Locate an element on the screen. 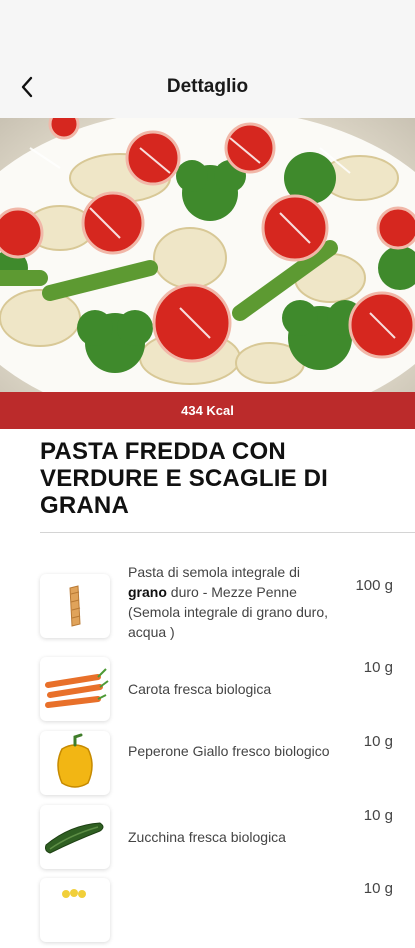  ingredient-item: 10 g is located at coordinates (227, 913).